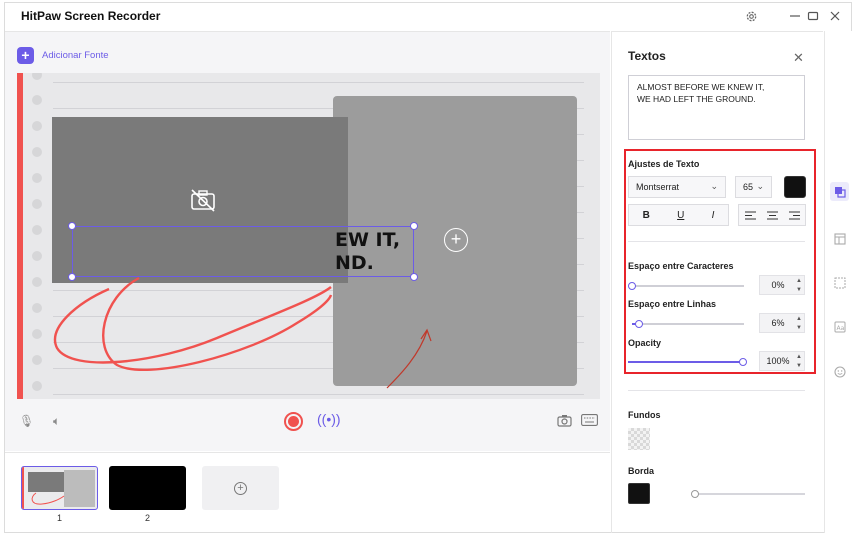 This screenshot has width=855, height=535. I want to click on char-spacing-value: 0%, so click(778, 285).